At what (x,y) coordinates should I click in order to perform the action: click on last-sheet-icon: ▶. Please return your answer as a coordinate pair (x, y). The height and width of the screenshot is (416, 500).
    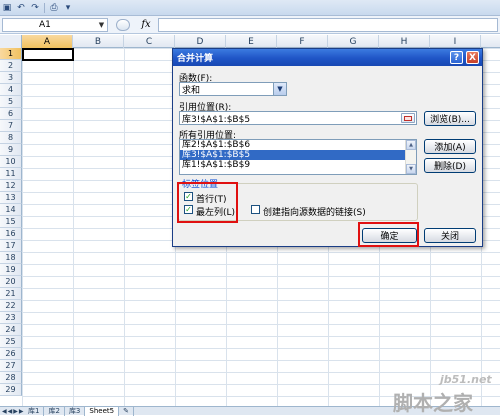
    Looking at the image, I should click on (21, 411).